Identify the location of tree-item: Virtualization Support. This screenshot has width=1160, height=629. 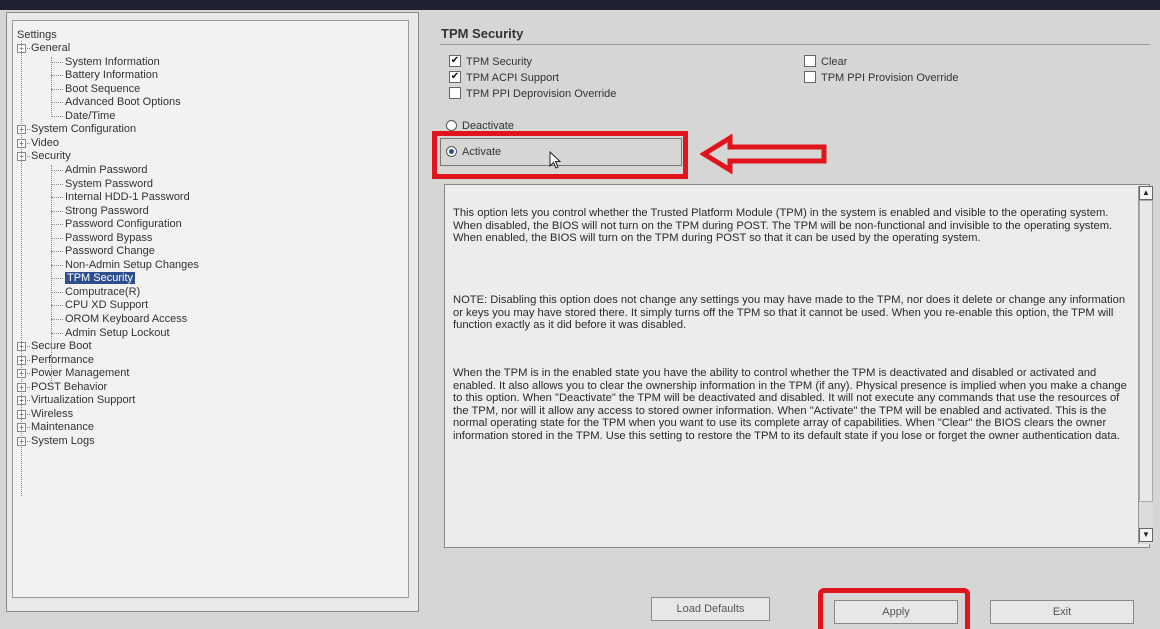
(83, 400).